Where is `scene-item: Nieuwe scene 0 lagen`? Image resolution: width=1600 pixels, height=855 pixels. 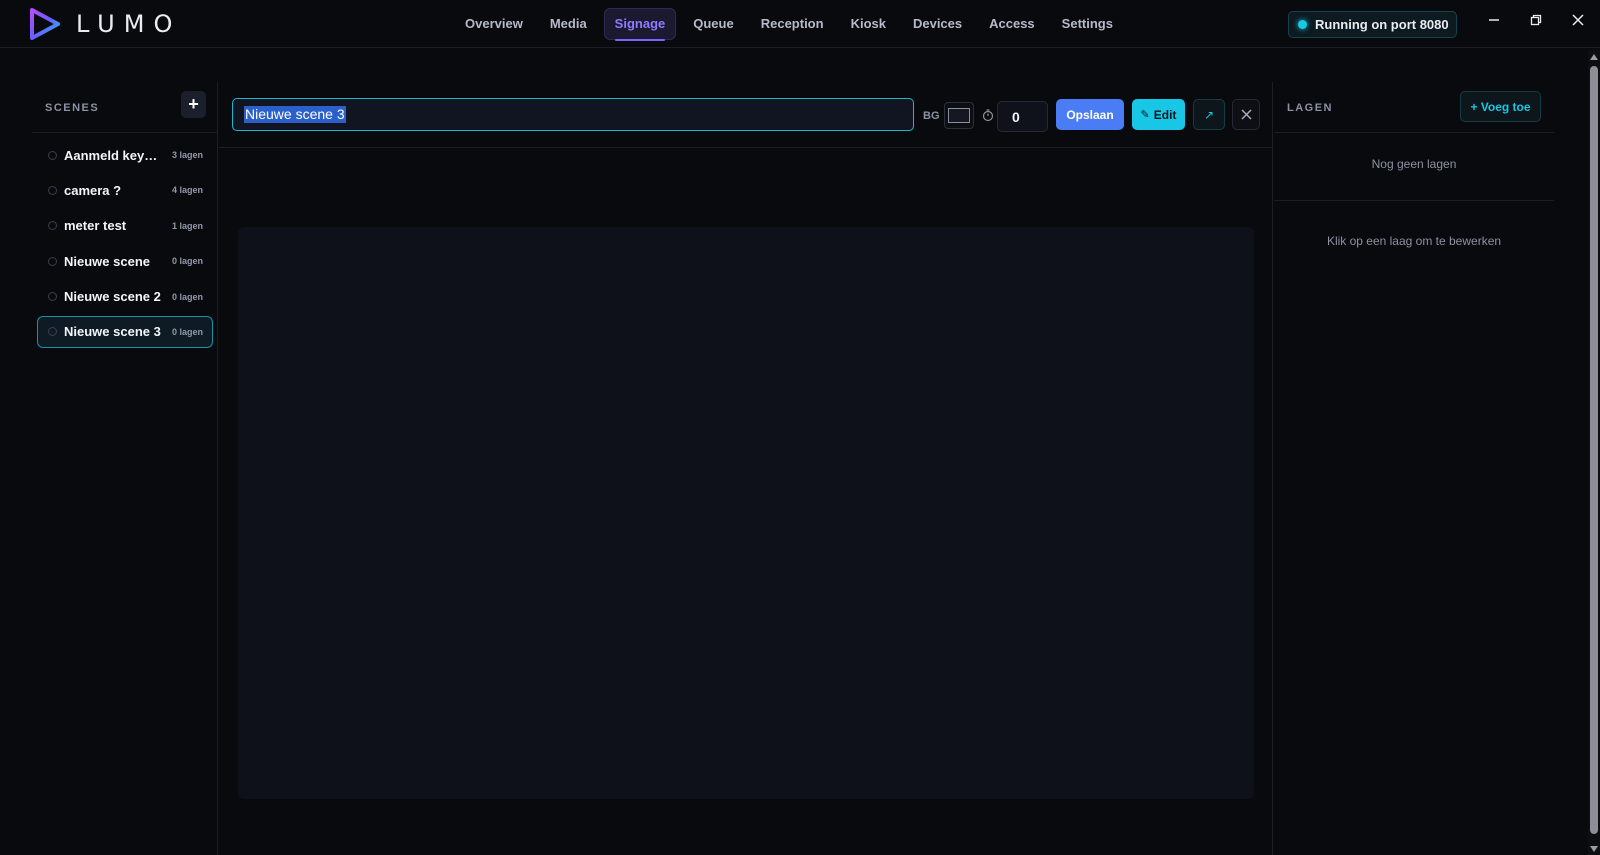 scene-item: Nieuwe scene 0 lagen is located at coordinates (125, 261).